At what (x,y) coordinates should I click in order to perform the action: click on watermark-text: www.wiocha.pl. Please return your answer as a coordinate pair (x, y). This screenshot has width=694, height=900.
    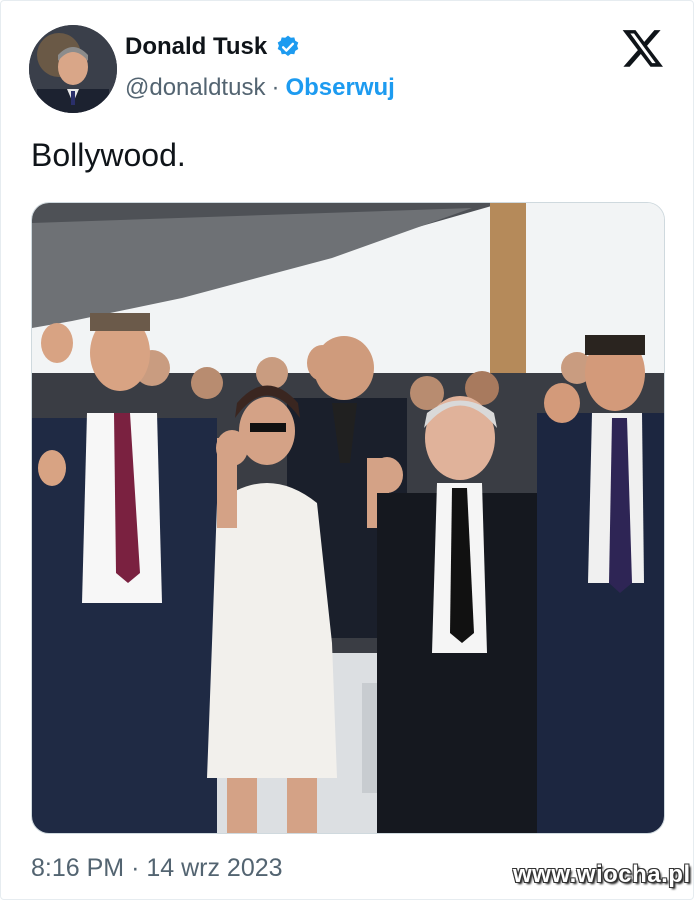
    Looking at the image, I should click on (602, 874).